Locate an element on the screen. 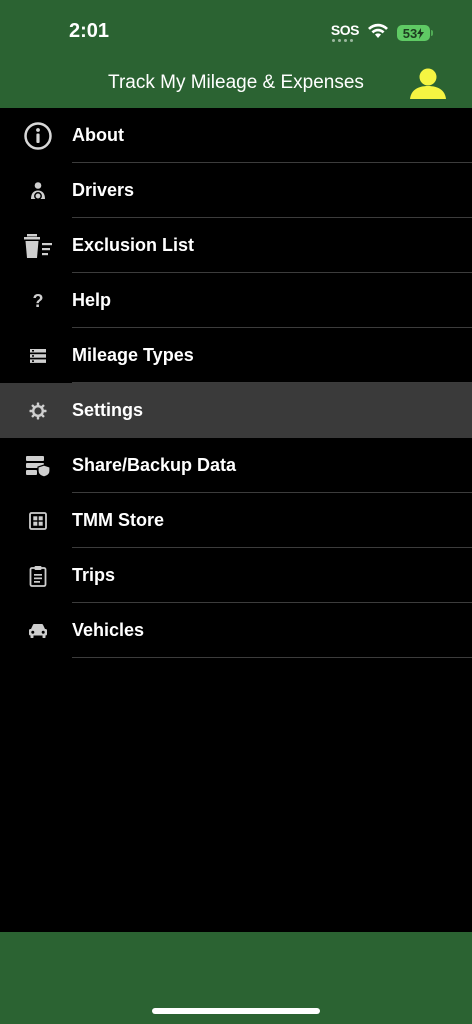 This screenshot has height=1024, width=472. sos-indicator: SOS is located at coordinates (345, 32).